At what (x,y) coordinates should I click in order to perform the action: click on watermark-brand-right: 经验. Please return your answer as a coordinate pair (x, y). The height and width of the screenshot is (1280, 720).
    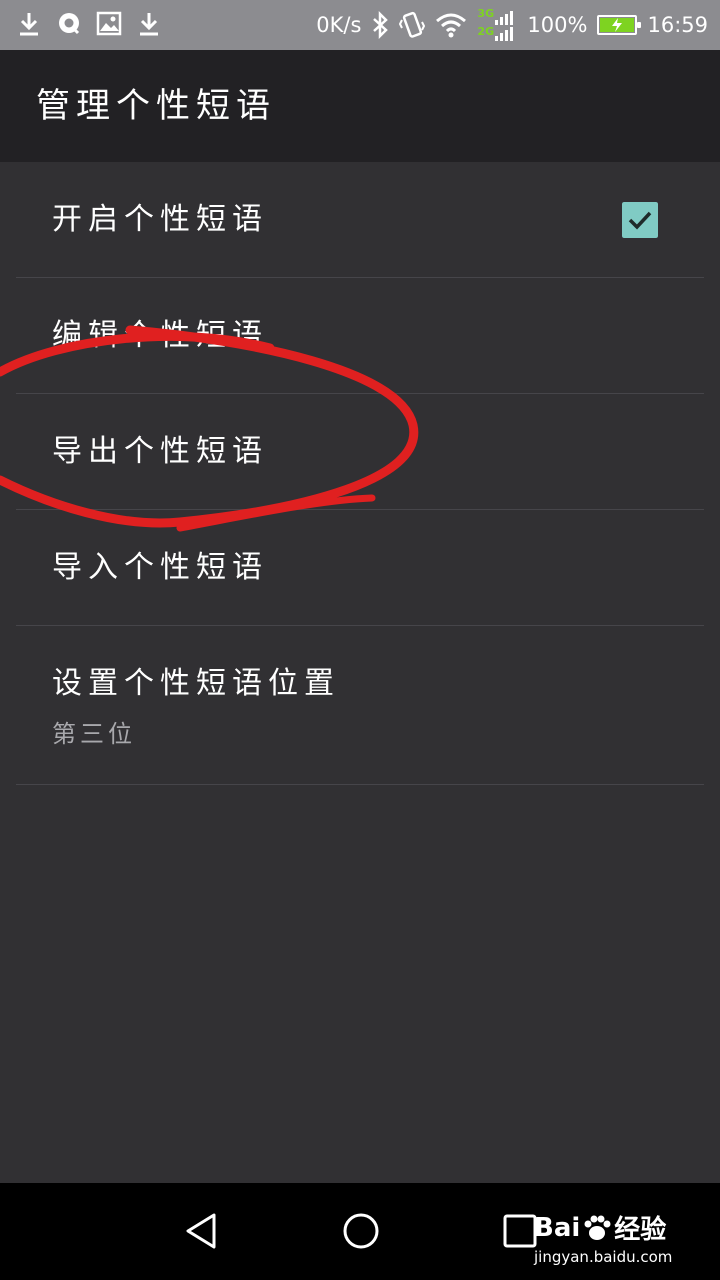
    Looking at the image, I should click on (640, 1230).